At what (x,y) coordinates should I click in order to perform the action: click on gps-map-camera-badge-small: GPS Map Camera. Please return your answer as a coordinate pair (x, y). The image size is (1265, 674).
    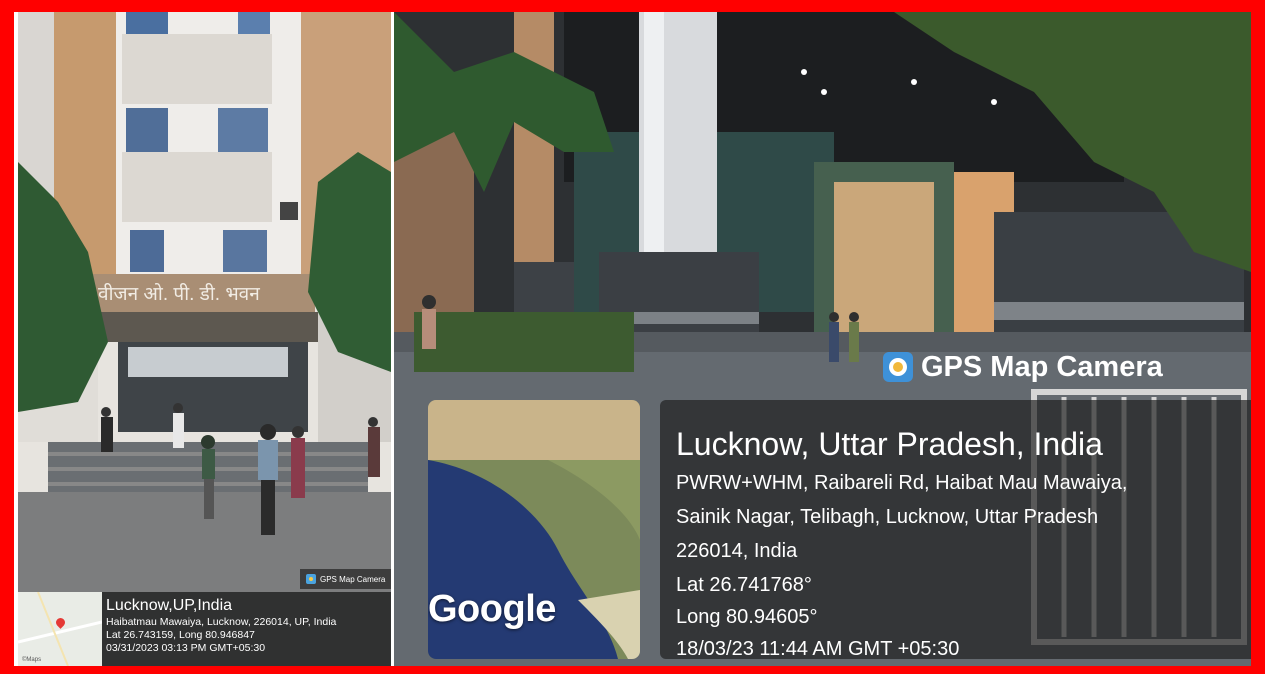
    Looking at the image, I should click on (345, 579).